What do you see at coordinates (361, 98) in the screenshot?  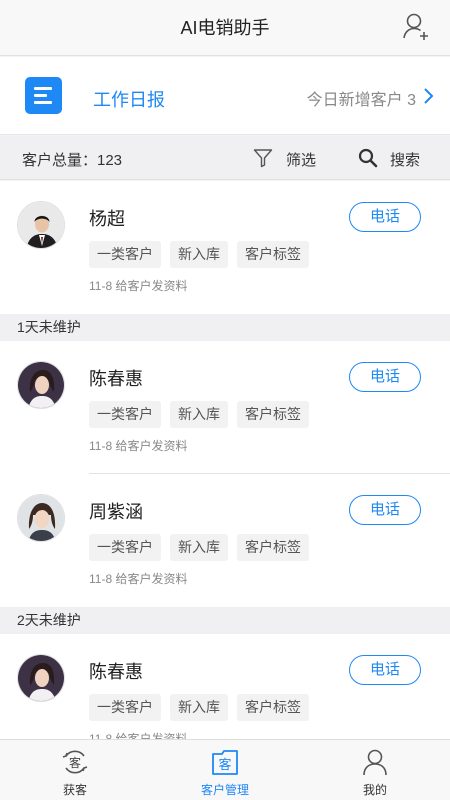 I see `new-customers-today: 今日新增客户 3` at bounding box center [361, 98].